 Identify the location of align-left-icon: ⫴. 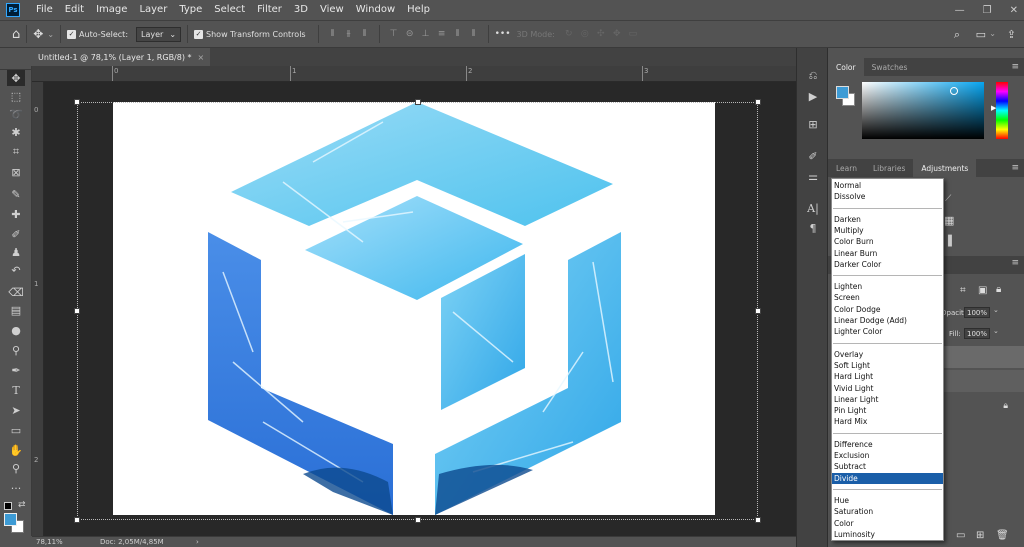
(333, 34).